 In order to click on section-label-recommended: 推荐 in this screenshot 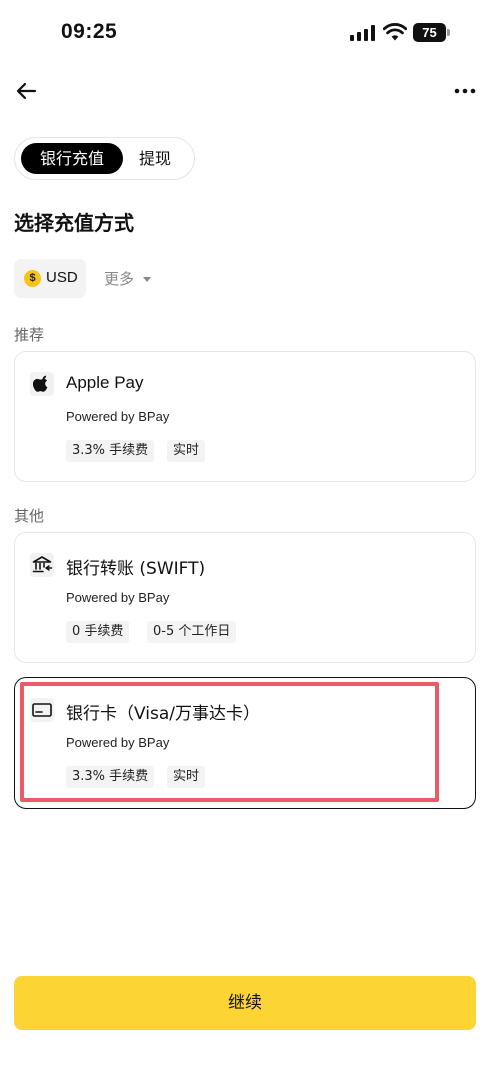, I will do `click(29, 335)`.